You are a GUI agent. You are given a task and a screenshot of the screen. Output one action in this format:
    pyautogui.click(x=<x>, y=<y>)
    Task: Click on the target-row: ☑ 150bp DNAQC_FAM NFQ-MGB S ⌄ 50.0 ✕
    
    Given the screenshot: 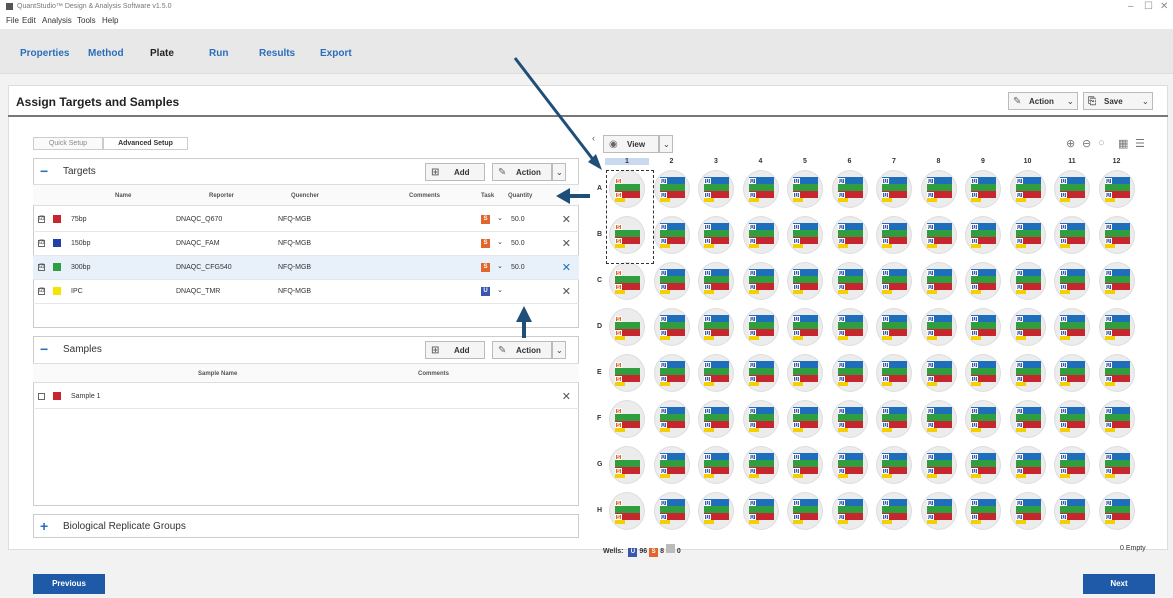 What is the action you would take?
    pyautogui.click(x=306, y=244)
    